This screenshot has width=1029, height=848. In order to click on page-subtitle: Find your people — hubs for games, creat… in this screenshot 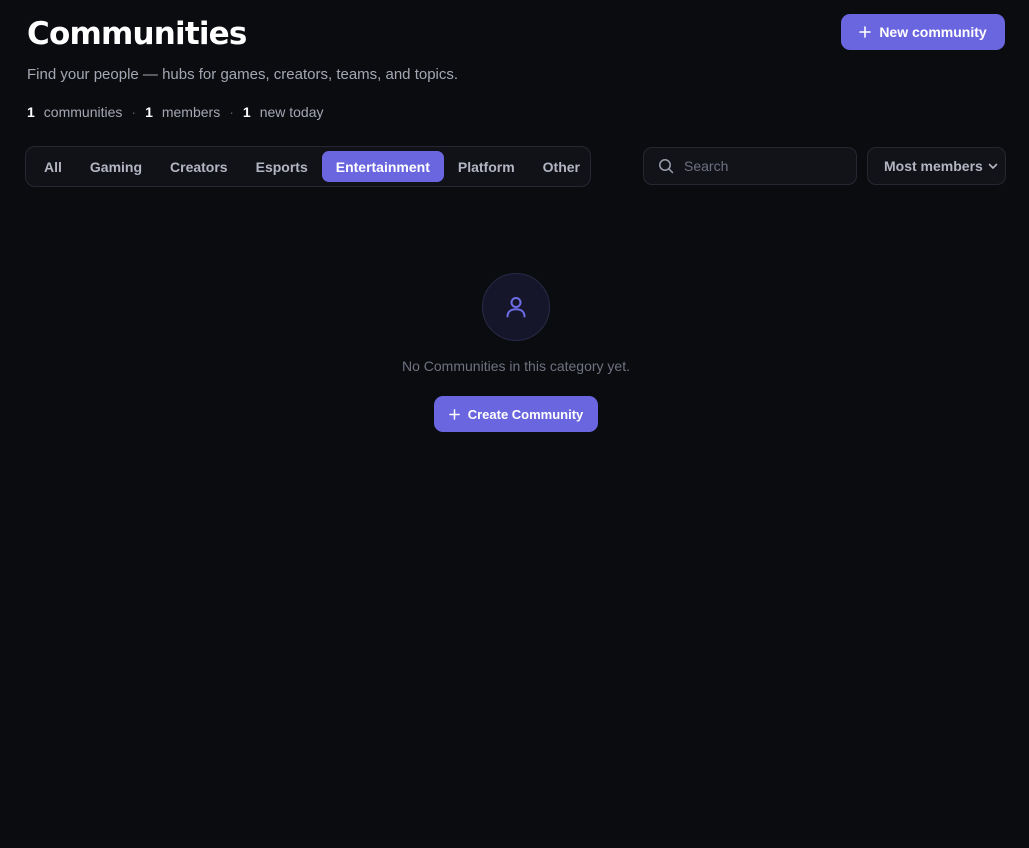, I will do `click(243, 74)`.